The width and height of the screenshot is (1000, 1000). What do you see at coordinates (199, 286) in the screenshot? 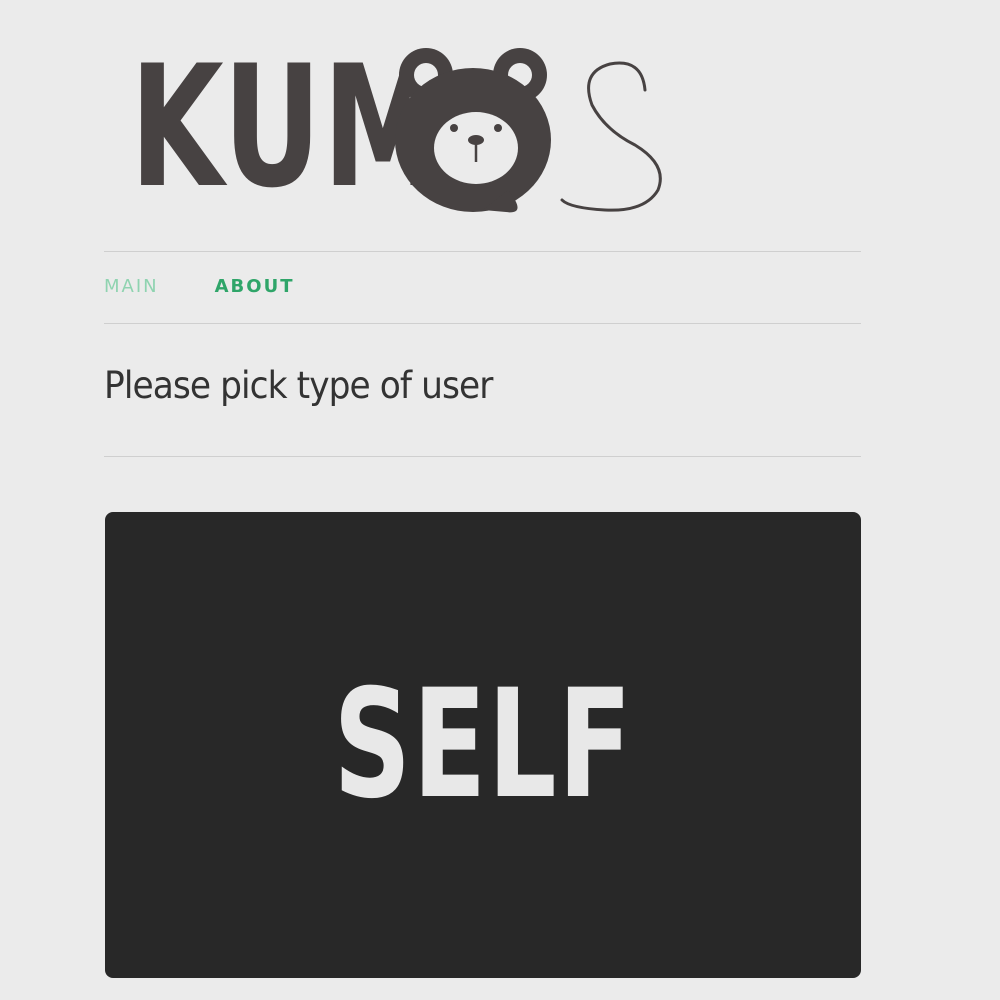
I see `main-nav: MAIN ABOUT` at bounding box center [199, 286].